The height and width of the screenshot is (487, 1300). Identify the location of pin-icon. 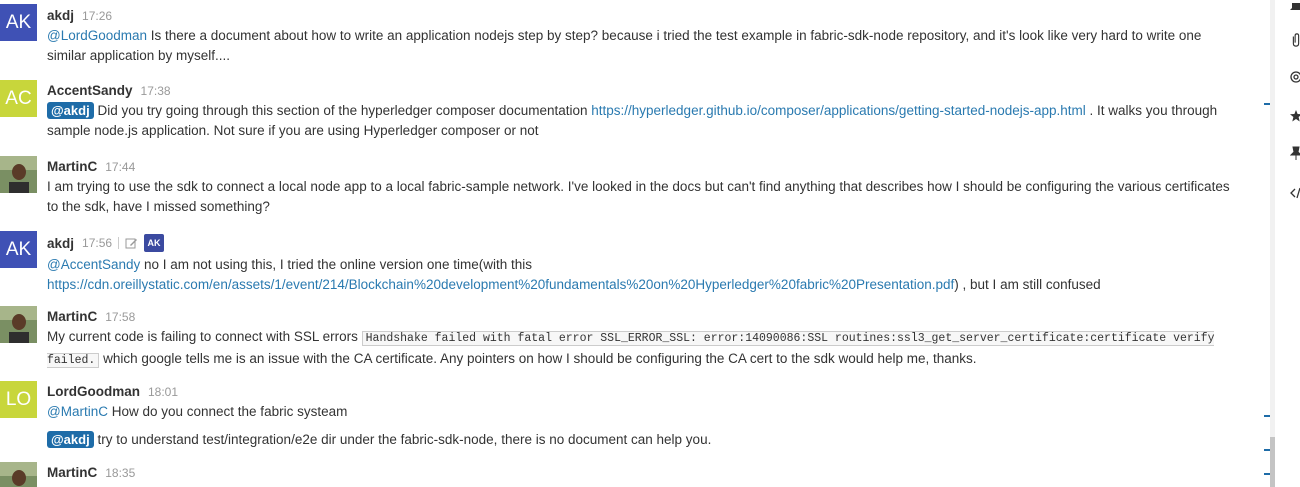
(1295, 153).